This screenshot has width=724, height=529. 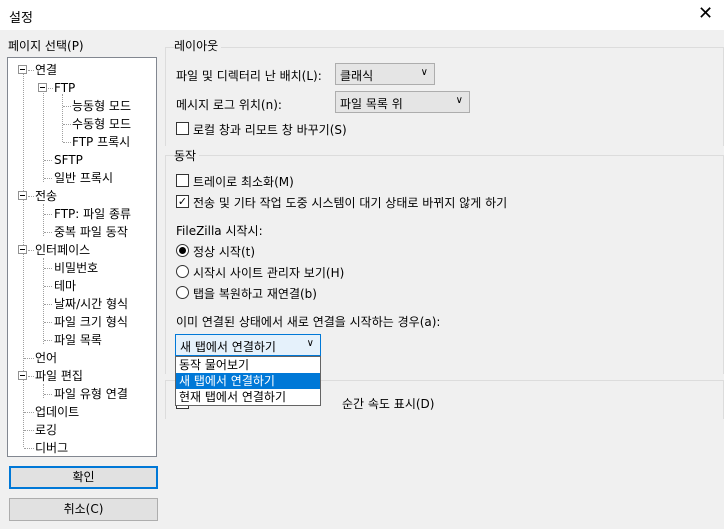 I want to click on file-dir-layout-label: 파일 및 디렉터리 난 배치(L):, so click(x=249, y=76).